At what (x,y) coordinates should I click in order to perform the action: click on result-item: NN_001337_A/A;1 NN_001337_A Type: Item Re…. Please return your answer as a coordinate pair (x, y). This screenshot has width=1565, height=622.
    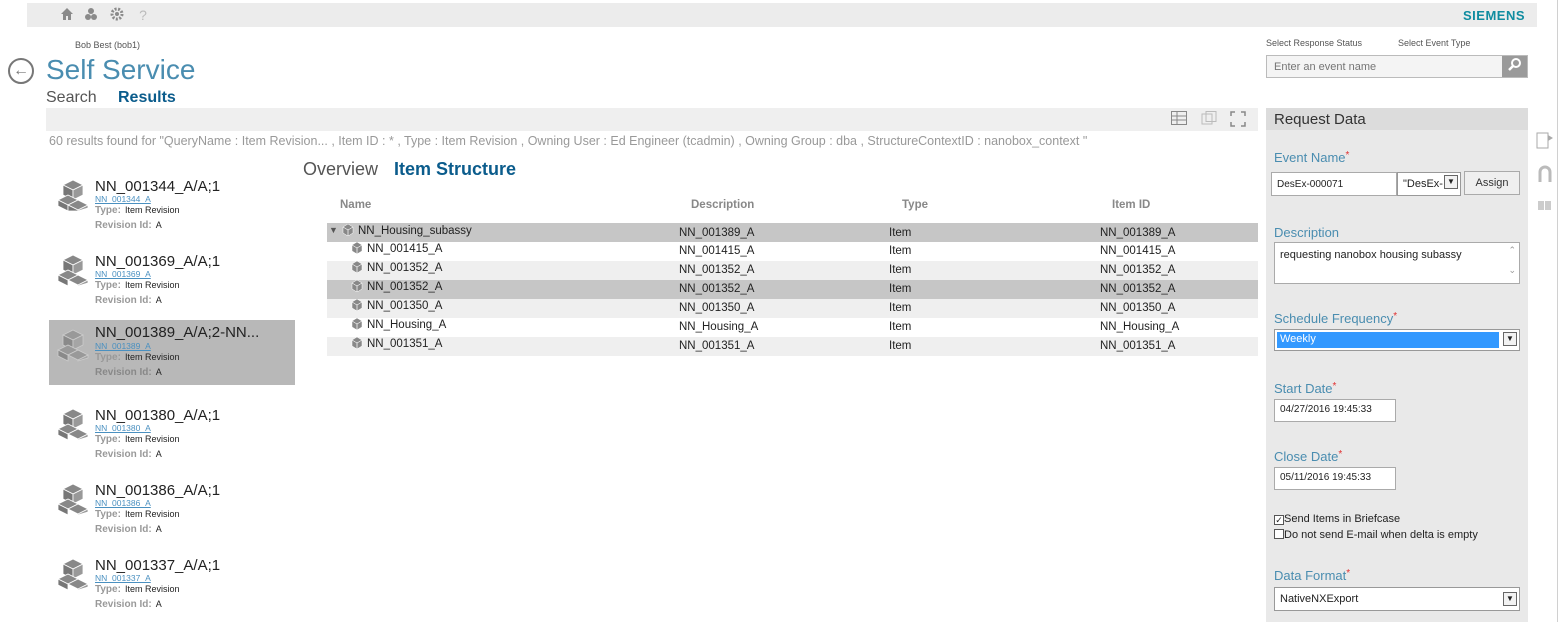
    Looking at the image, I should click on (172, 585).